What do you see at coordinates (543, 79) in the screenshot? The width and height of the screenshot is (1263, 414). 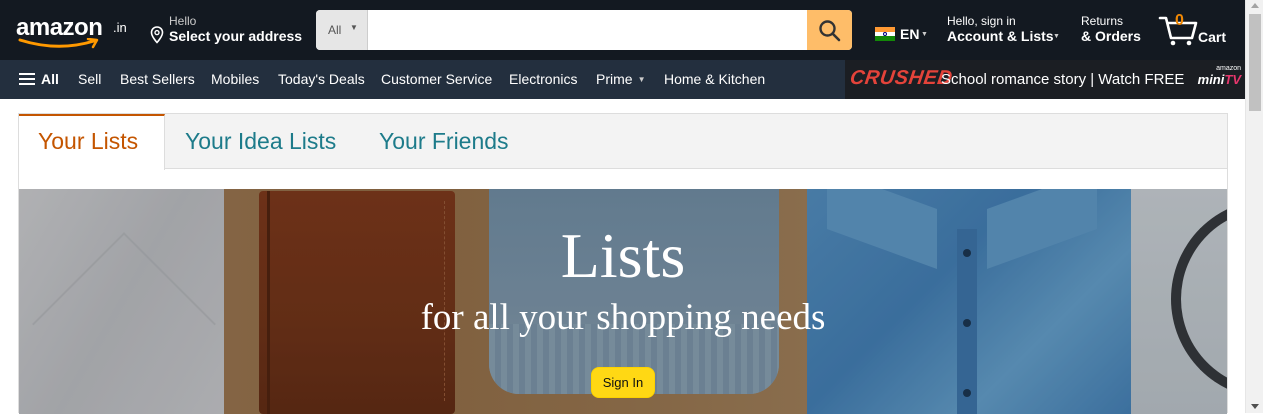 I see `nav-link-electronics: Electronics` at bounding box center [543, 79].